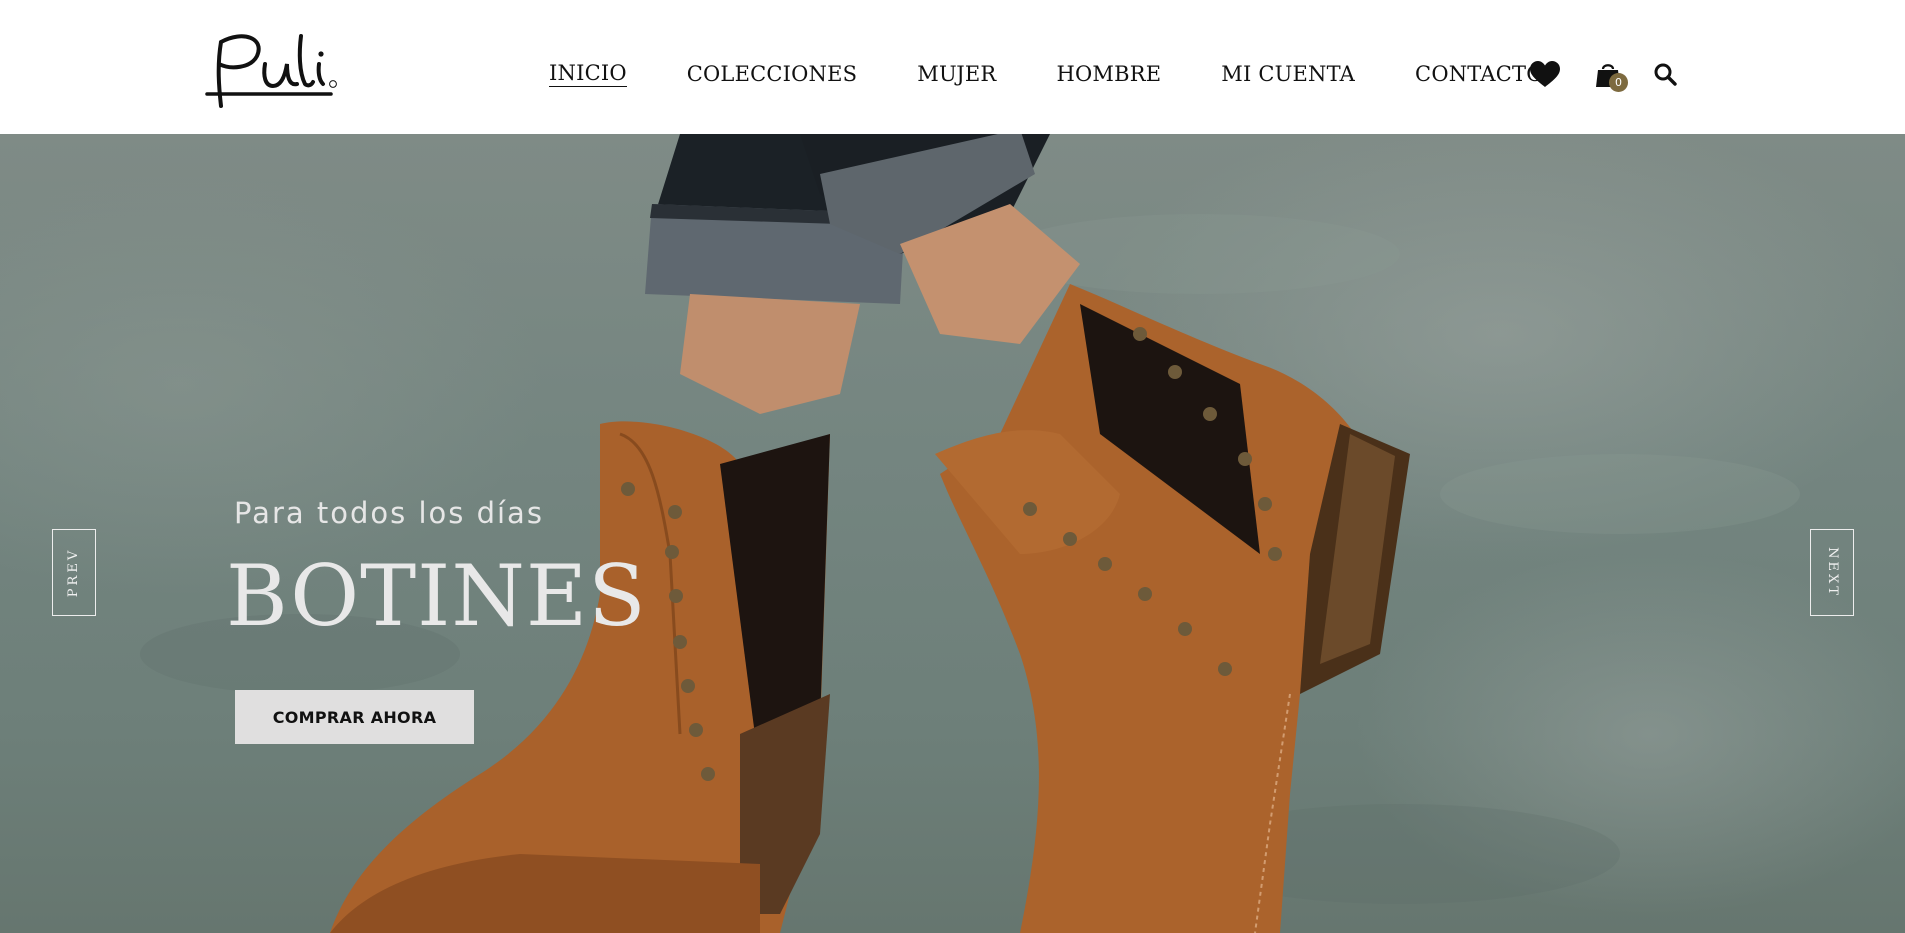  I want to click on brand-logo, so click(271, 72).